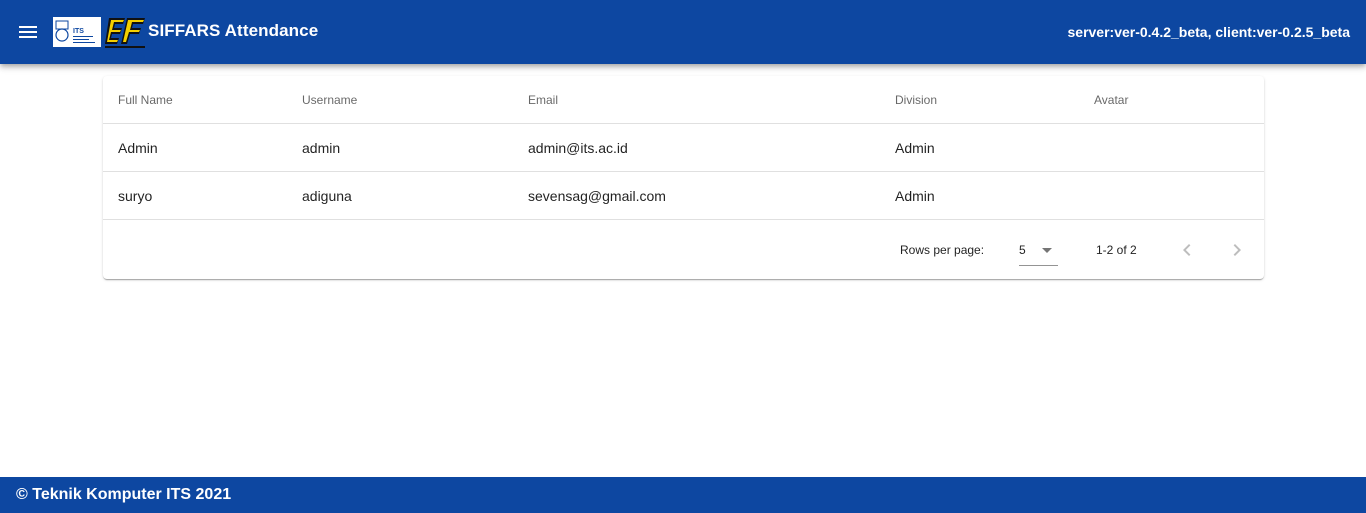  Describe the element at coordinates (145, 99) in the screenshot. I see `column-header-full-name: Full Name` at that location.